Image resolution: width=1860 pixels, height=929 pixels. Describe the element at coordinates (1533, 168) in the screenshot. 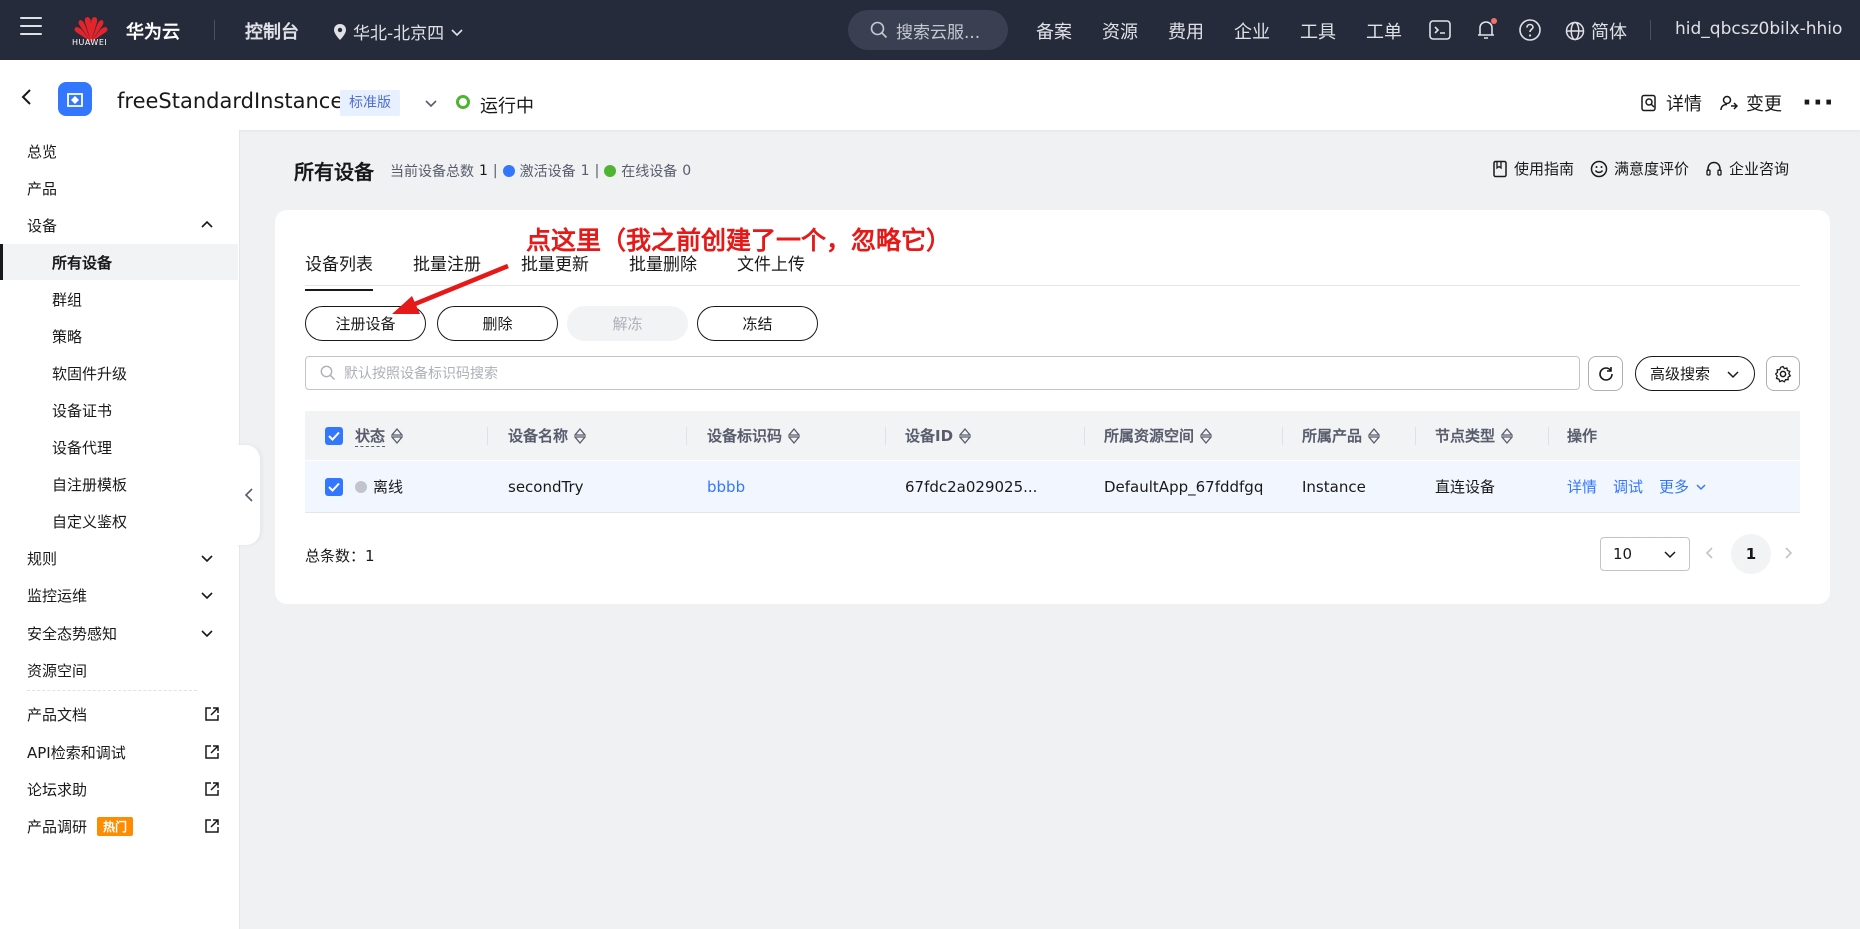

I see `user-guide-link: 使用指南` at that location.